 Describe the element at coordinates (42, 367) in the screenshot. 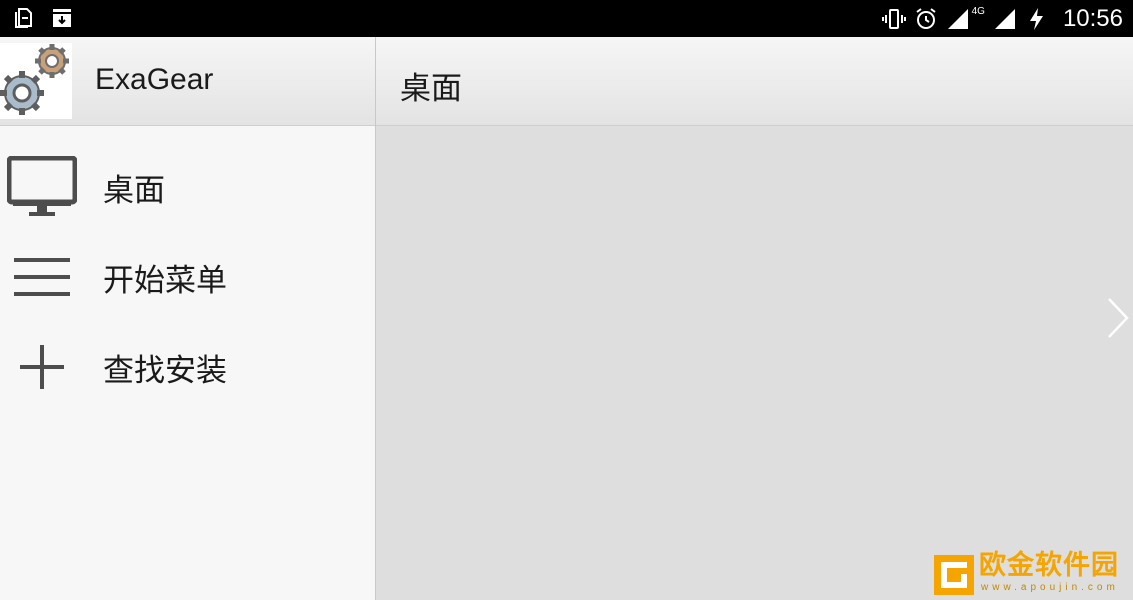

I see `plus-icon` at that location.